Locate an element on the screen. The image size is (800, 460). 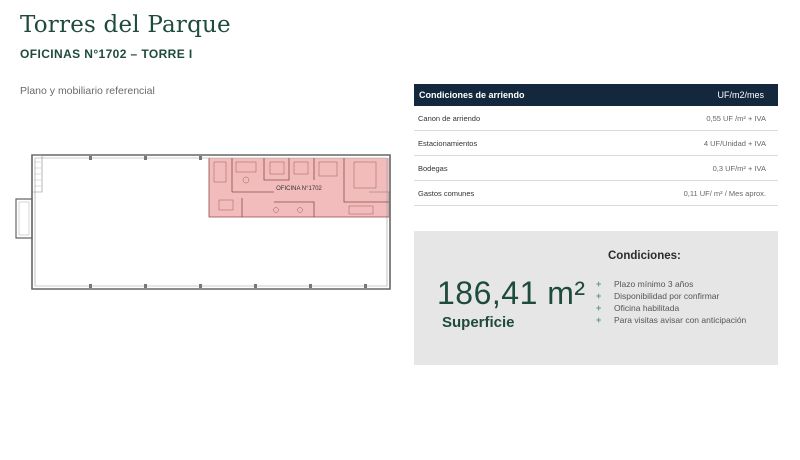
table-header-unit: UF/m2/mes is located at coordinates (740, 95).